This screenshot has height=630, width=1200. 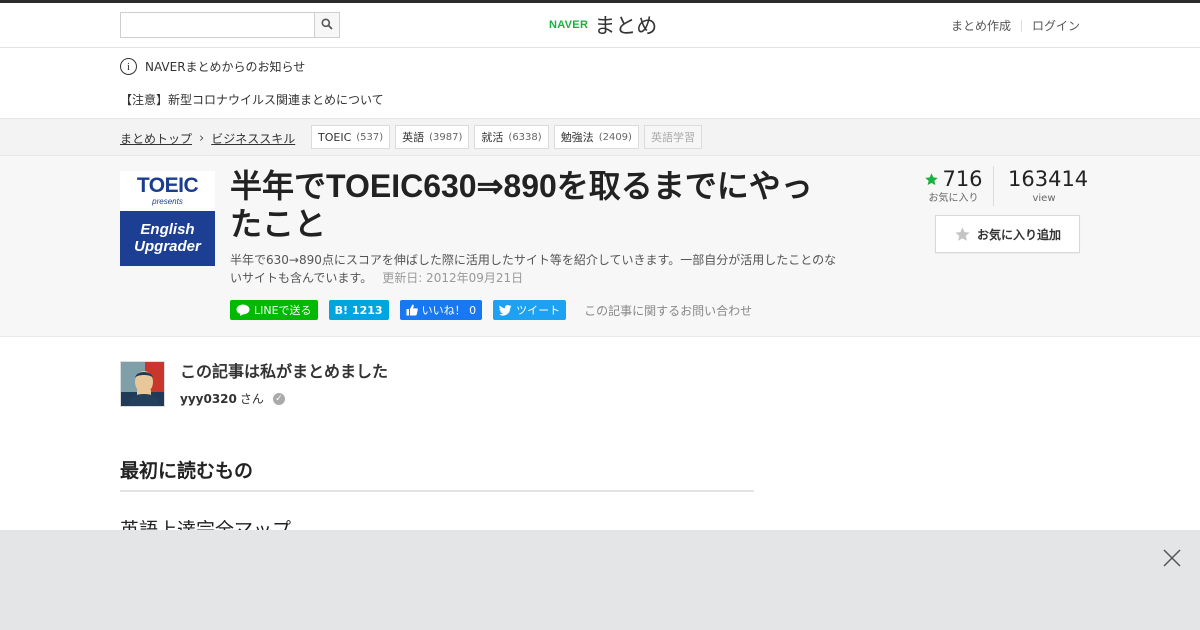 What do you see at coordinates (615, 137) in the screenshot?
I see `tag-count: (2409)` at bounding box center [615, 137].